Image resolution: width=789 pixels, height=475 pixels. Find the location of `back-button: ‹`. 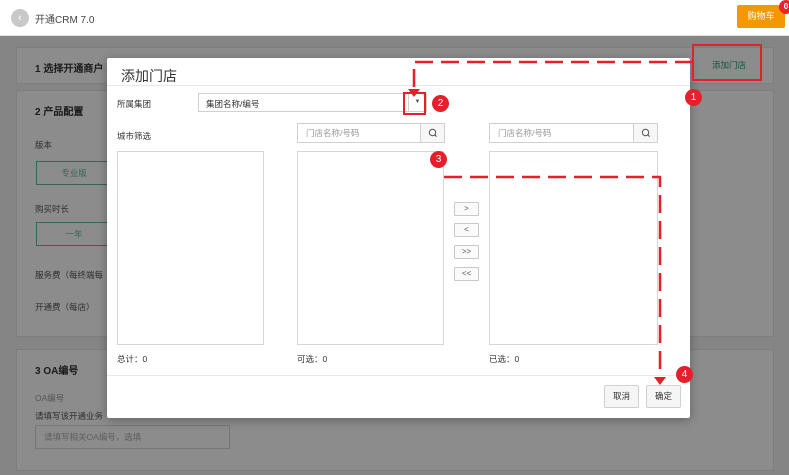

back-button: ‹ is located at coordinates (20, 18).